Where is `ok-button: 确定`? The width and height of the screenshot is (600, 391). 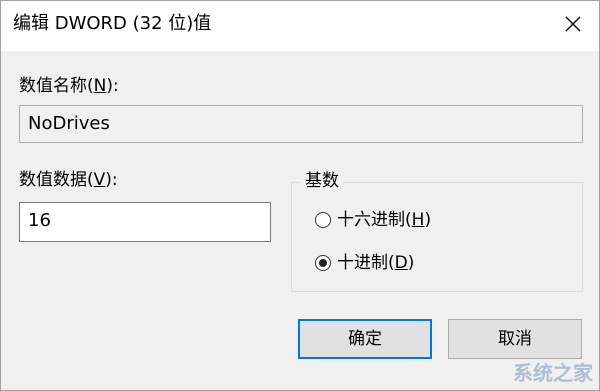 ok-button: 确定 is located at coordinates (365, 339).